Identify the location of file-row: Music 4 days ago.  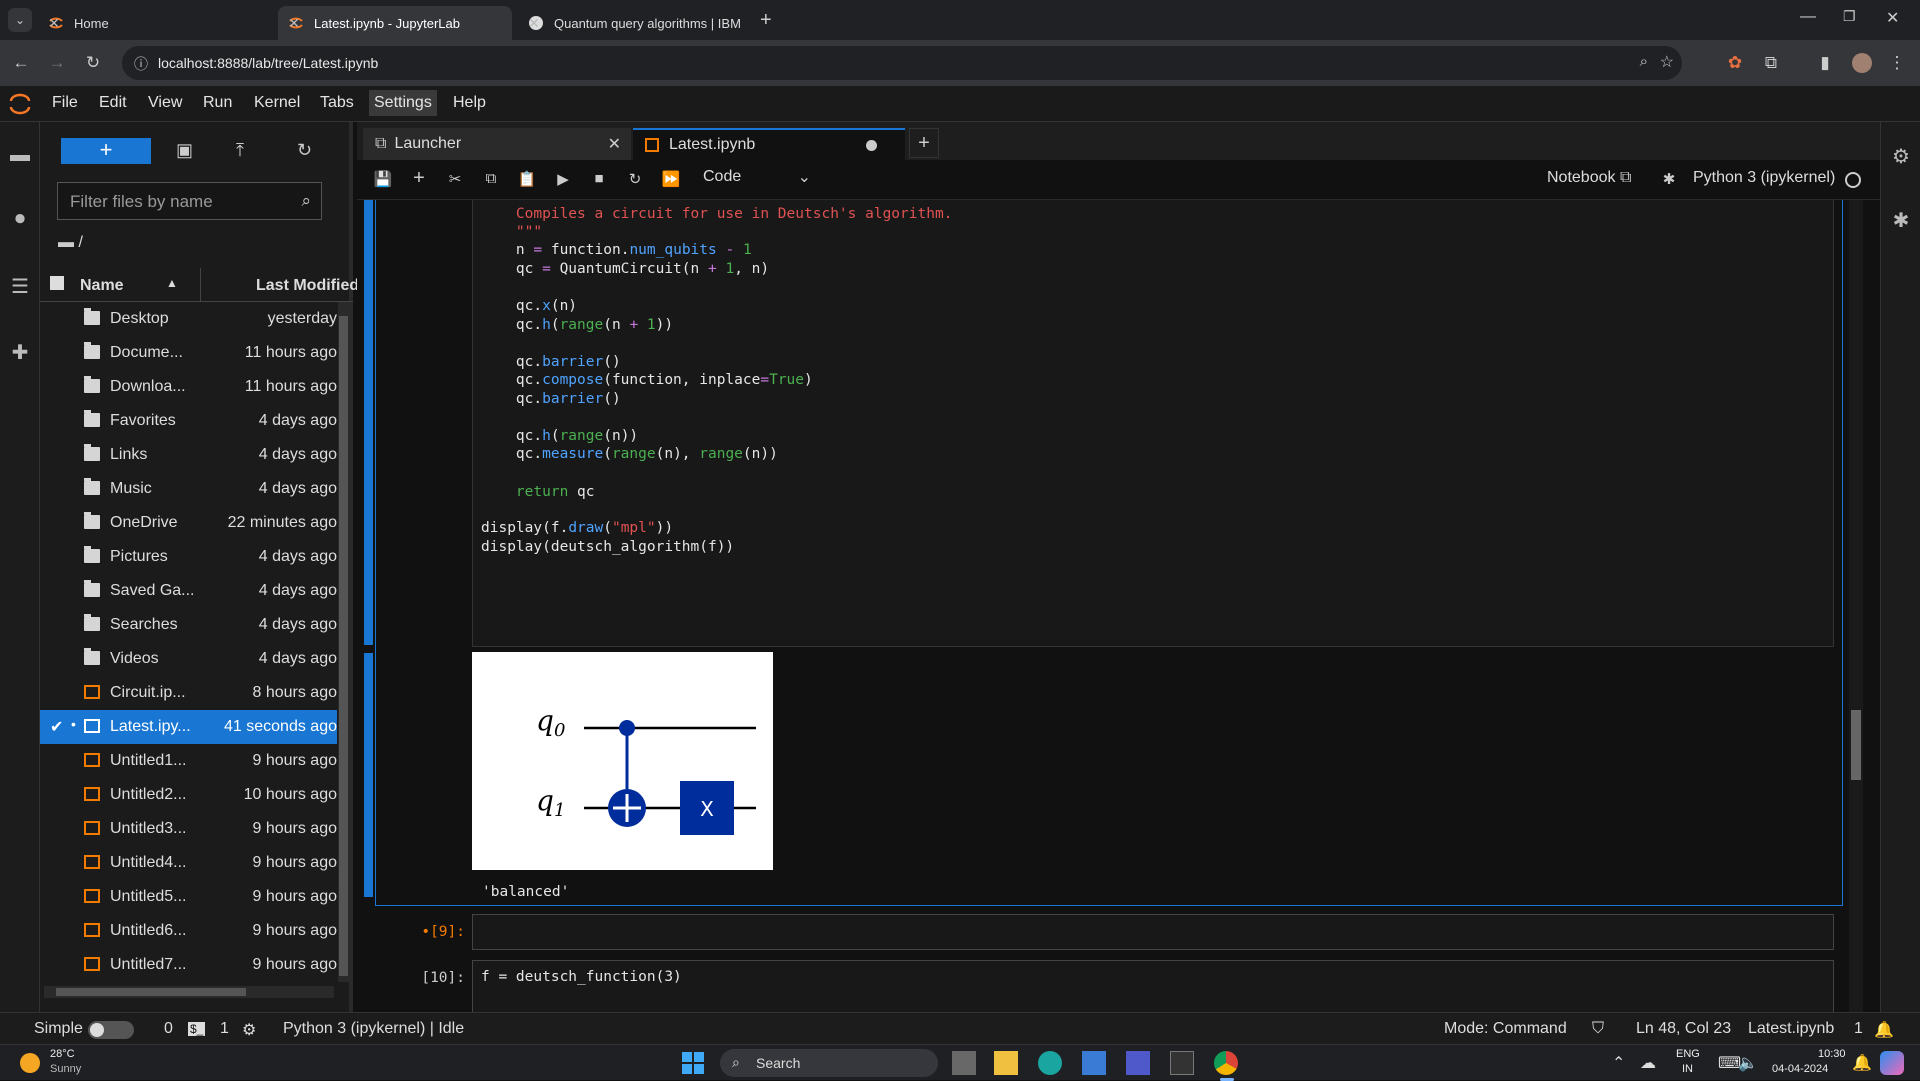
(188, 489).